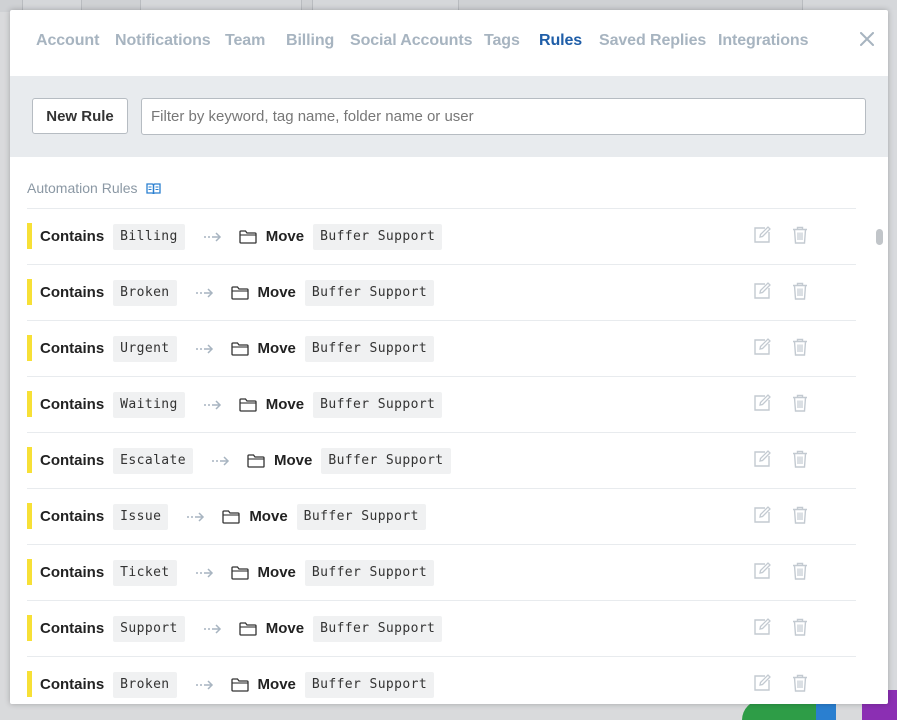  What do you see at coordinates (149, 628) in the screenshot?
I see `rule-keyword: Support` at bounding box center [149, 628].